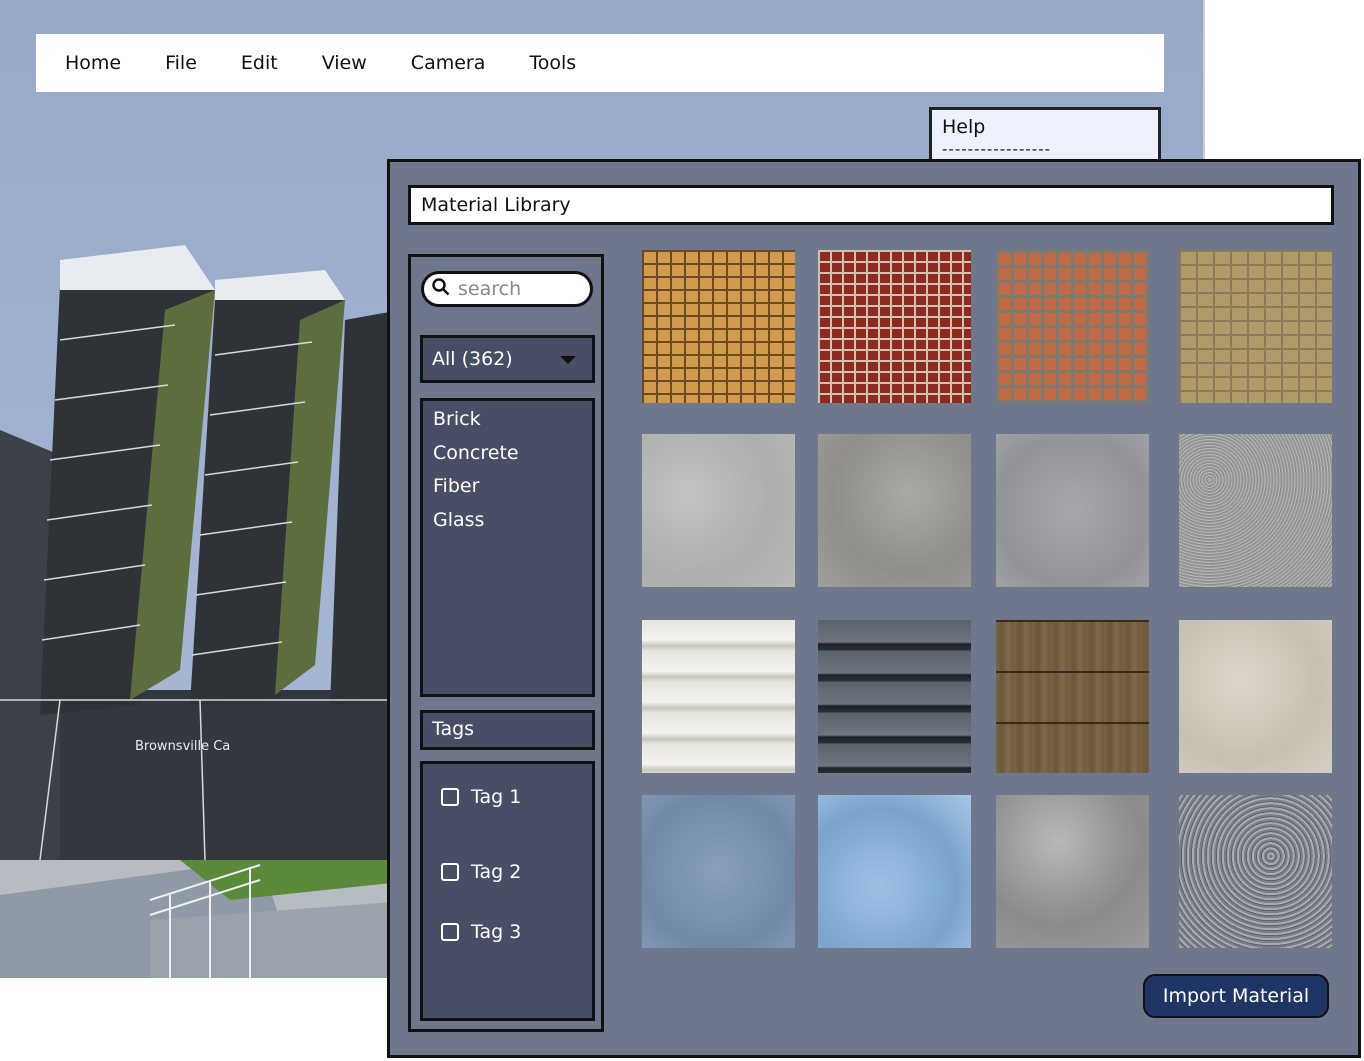 This screenshot has width=1364, height=1061. Describe the element at coordinates (1236, 996) in the screenshot. I see `import-material-button: Import Material` at that location.